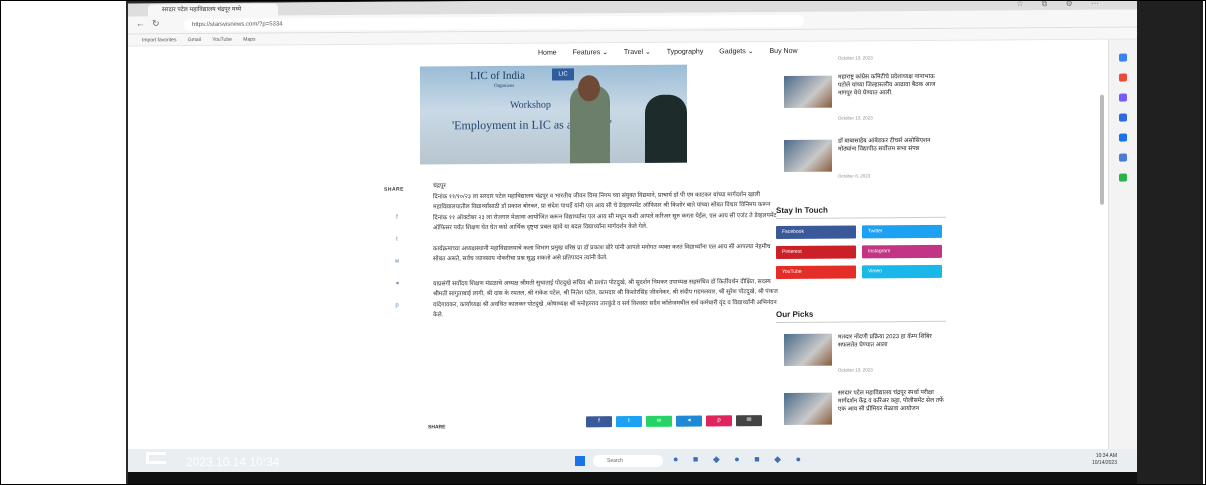 The height and width of the screenshot is (485, 1206). I want to click on share-button: p, so click(719, 421).